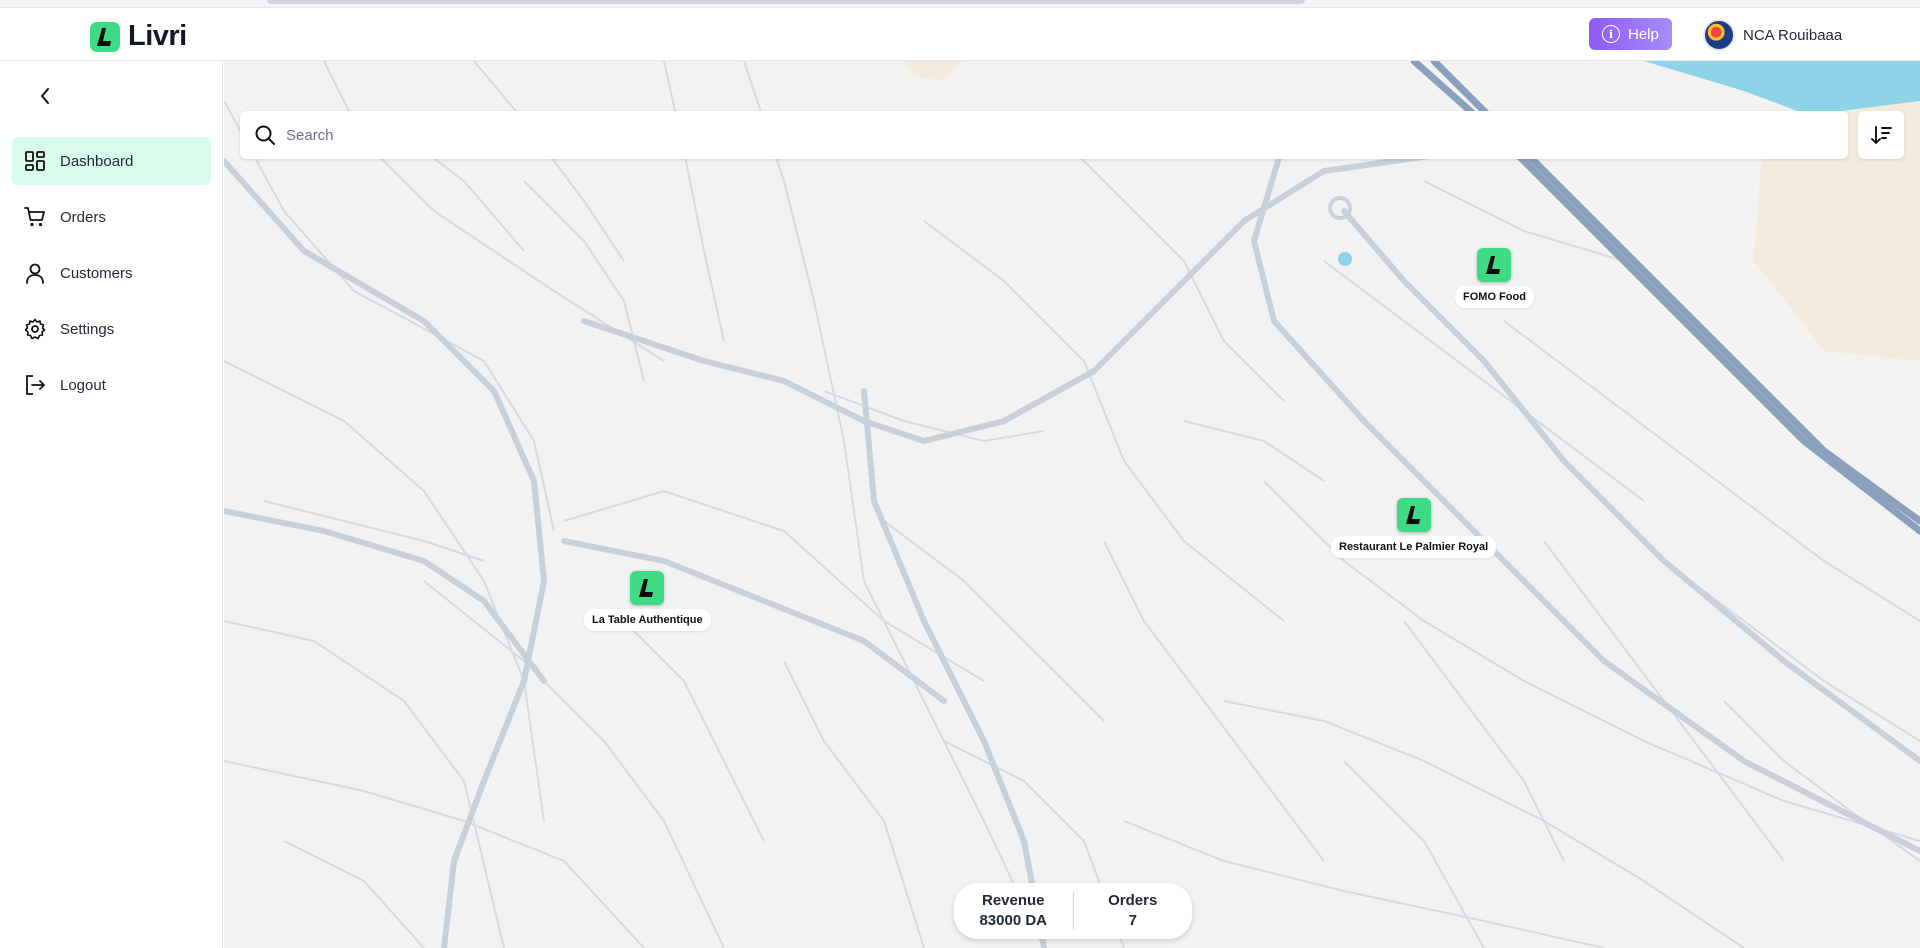  What do you see at coordinates (35, 273) in the screenshot?
I see `user-icon` at bounding box center [35, 273].